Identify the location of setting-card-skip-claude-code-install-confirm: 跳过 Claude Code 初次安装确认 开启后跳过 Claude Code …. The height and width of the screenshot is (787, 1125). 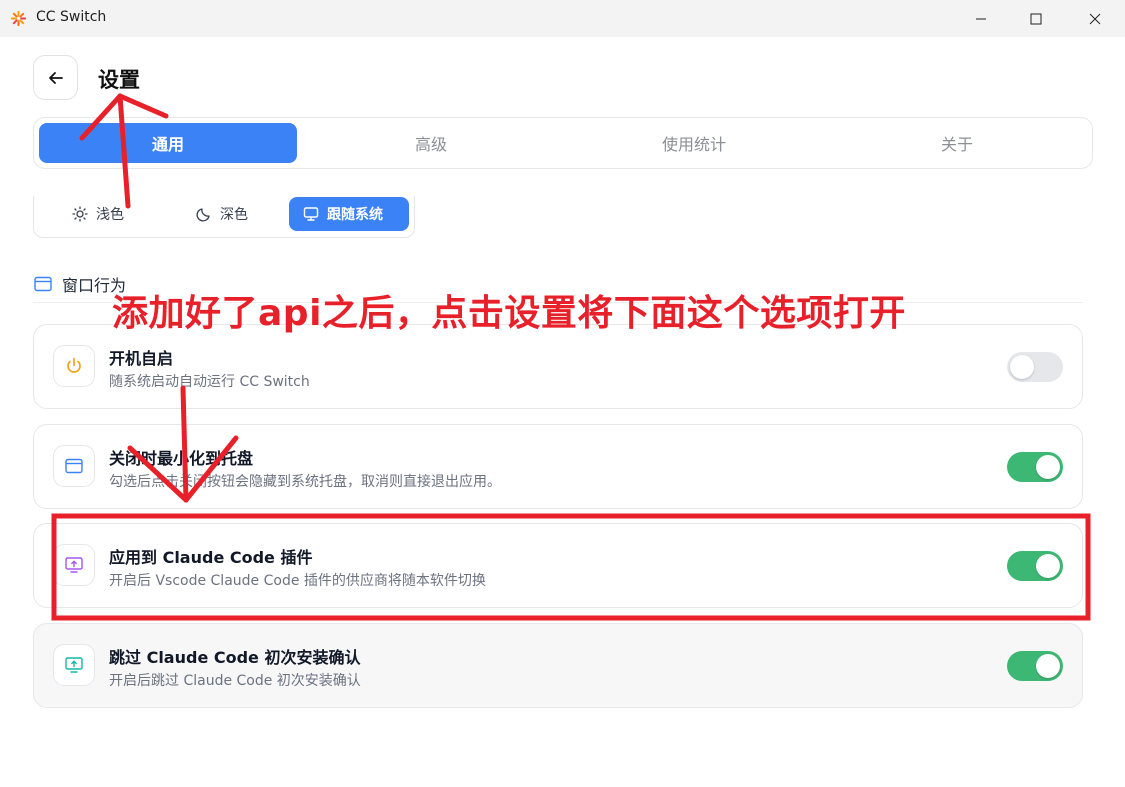
(558, 665).